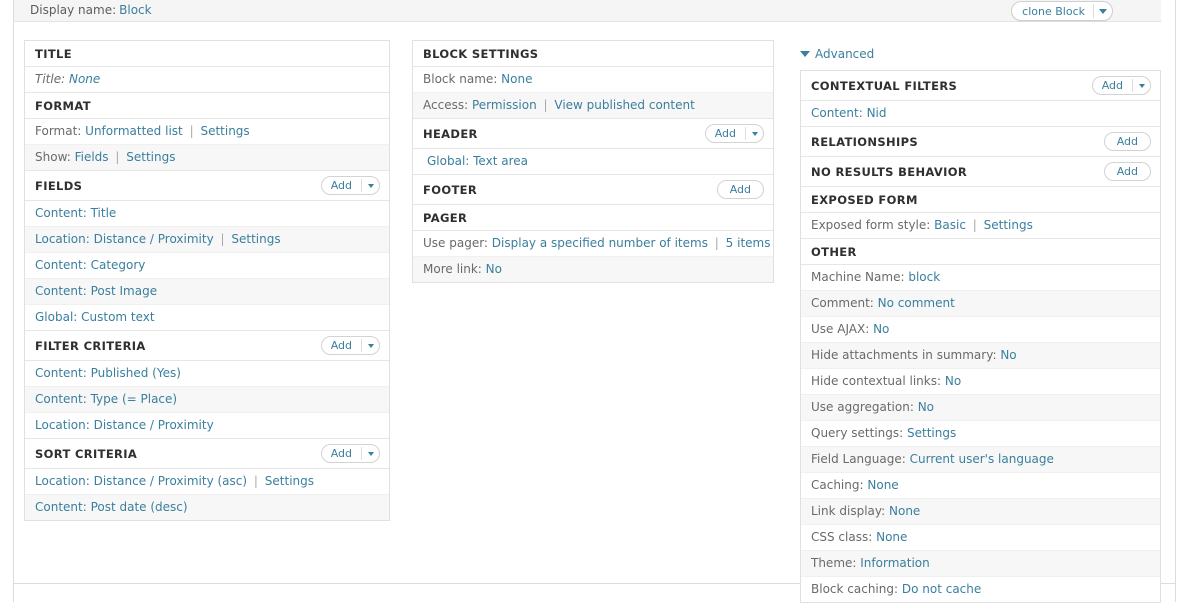 This screenshot has height=603, width=1200. Describe the element at coordinates (350, 345) in the screenshot. I see `add-button-filter-criteria: Add` at that location.